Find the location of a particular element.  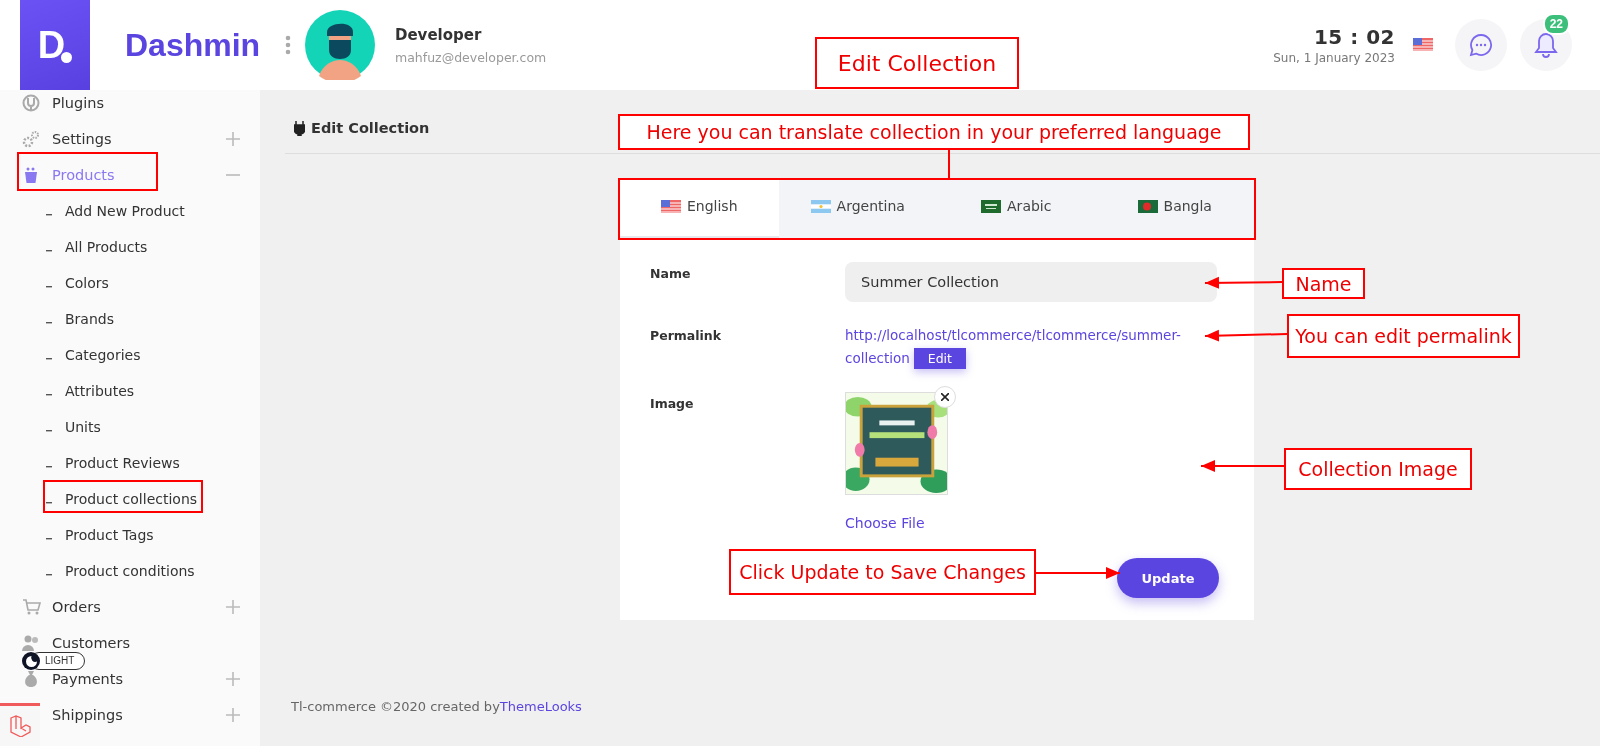

moon-icon is located at coordinates (31, 661).